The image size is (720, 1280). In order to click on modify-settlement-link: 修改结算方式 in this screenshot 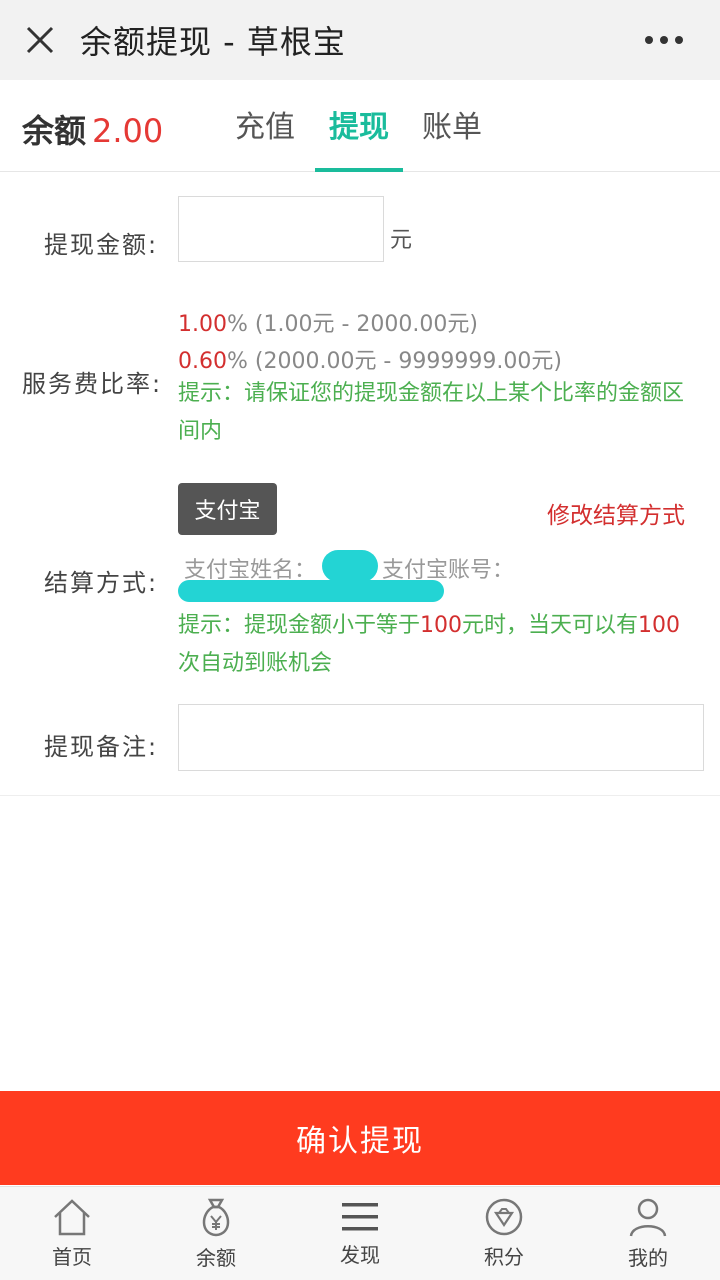, I will do `click(616, 513)`.